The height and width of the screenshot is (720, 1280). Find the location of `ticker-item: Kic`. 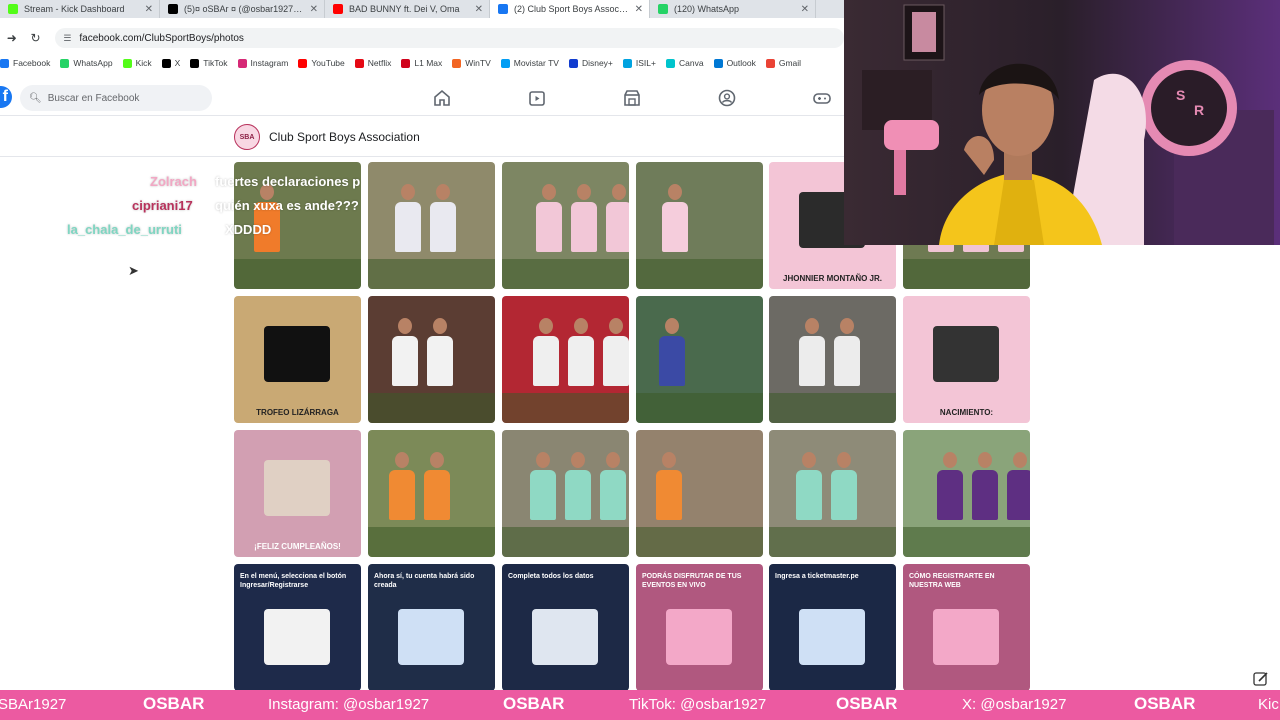

ticker-item: Kic is located at coordinates (1268, 704).